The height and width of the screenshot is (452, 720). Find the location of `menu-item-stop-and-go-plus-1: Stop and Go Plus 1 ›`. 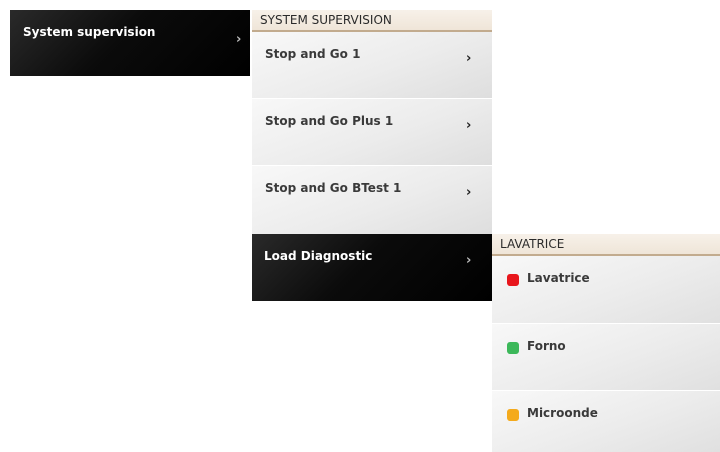

menu-item-stop-and-go-plus-1: Stop and Go Plus 1 › is located at coordinates (372, 132).